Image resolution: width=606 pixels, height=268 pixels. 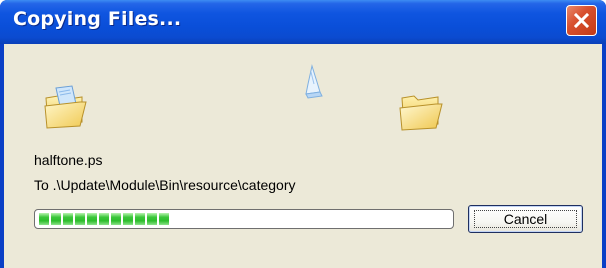 I want to click on flying-document-icon, so click(x=314, y=81).